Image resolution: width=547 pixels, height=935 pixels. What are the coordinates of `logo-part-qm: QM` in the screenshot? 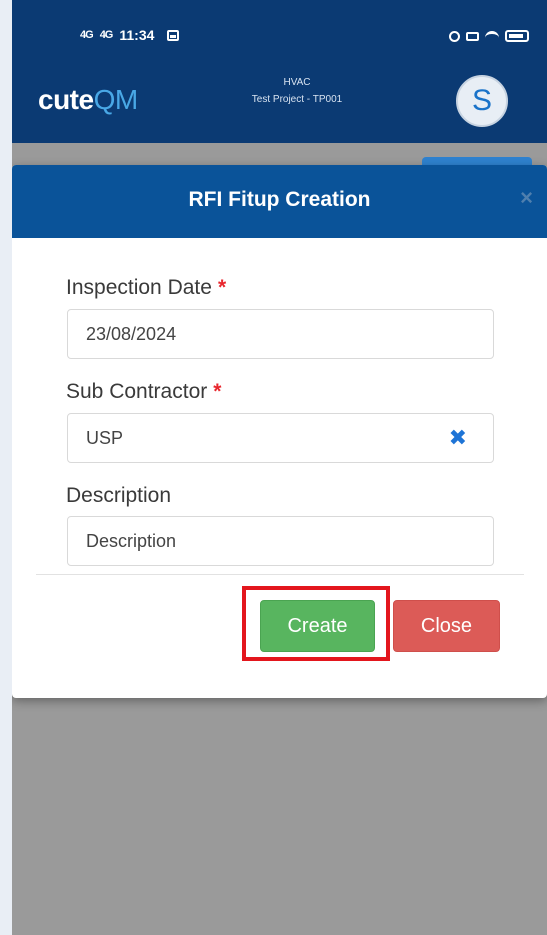 It's located at (116, 99).